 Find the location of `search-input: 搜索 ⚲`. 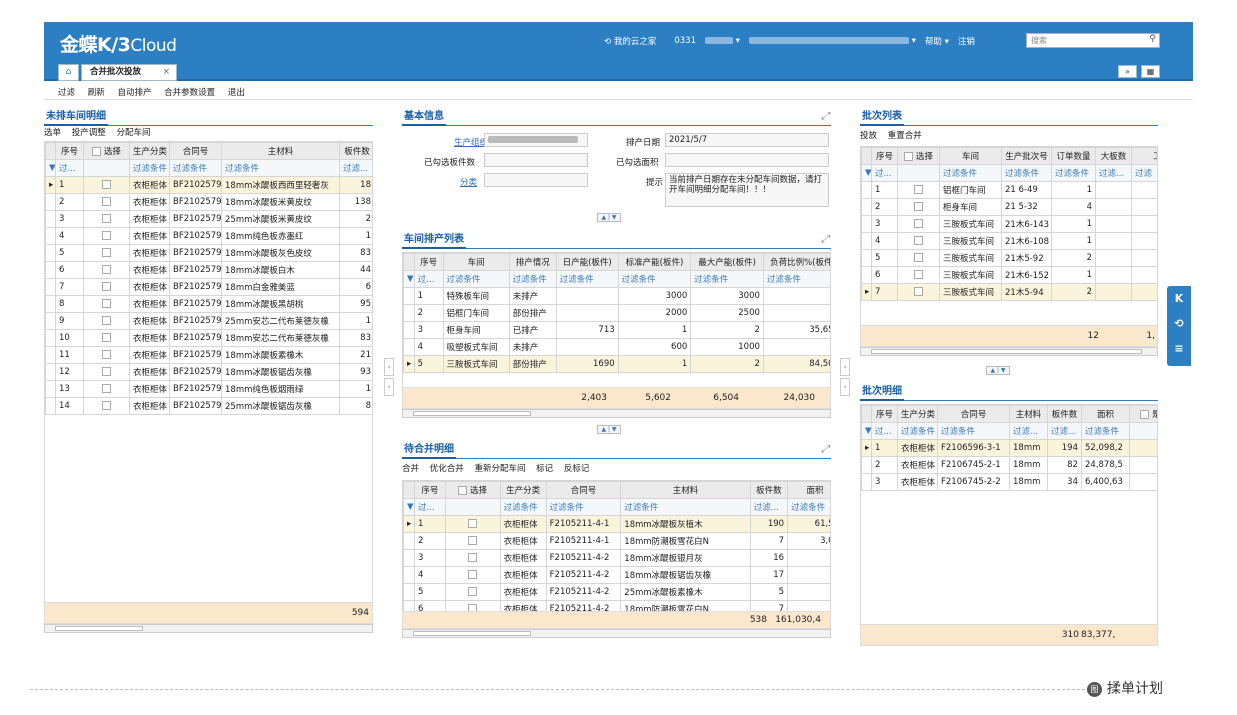

search-input: 搜索 ⚲ is located at coordinates (1093, 40).